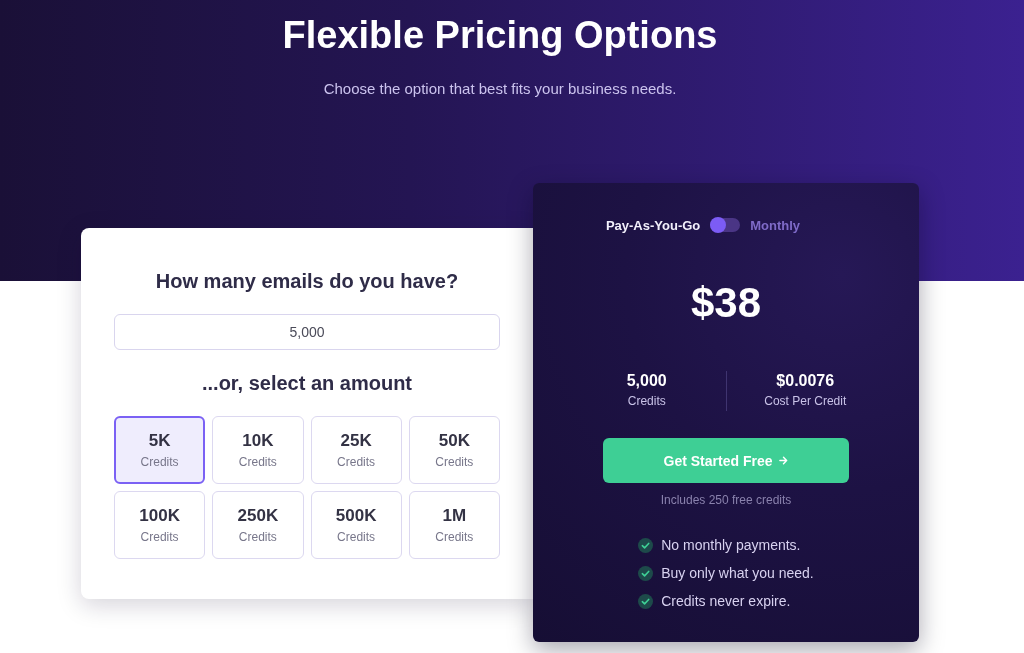  What do you see at coordinates (646, 401) in the screenshot?
I see `stat-label: Credits` at bounding box center [646, 401].